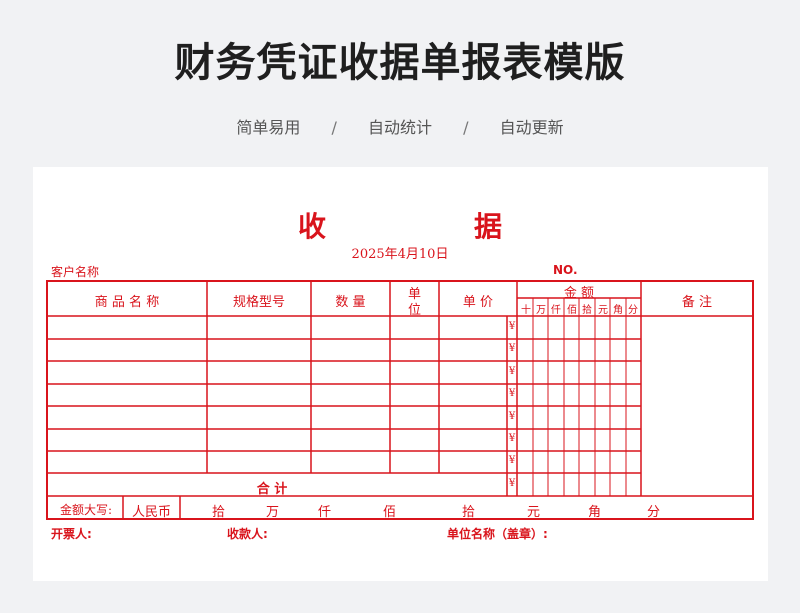  What do you see at coordinates (390, 512) in the screenshot?
I see `amount-unit: 佰` at bounding box center [390, 512].